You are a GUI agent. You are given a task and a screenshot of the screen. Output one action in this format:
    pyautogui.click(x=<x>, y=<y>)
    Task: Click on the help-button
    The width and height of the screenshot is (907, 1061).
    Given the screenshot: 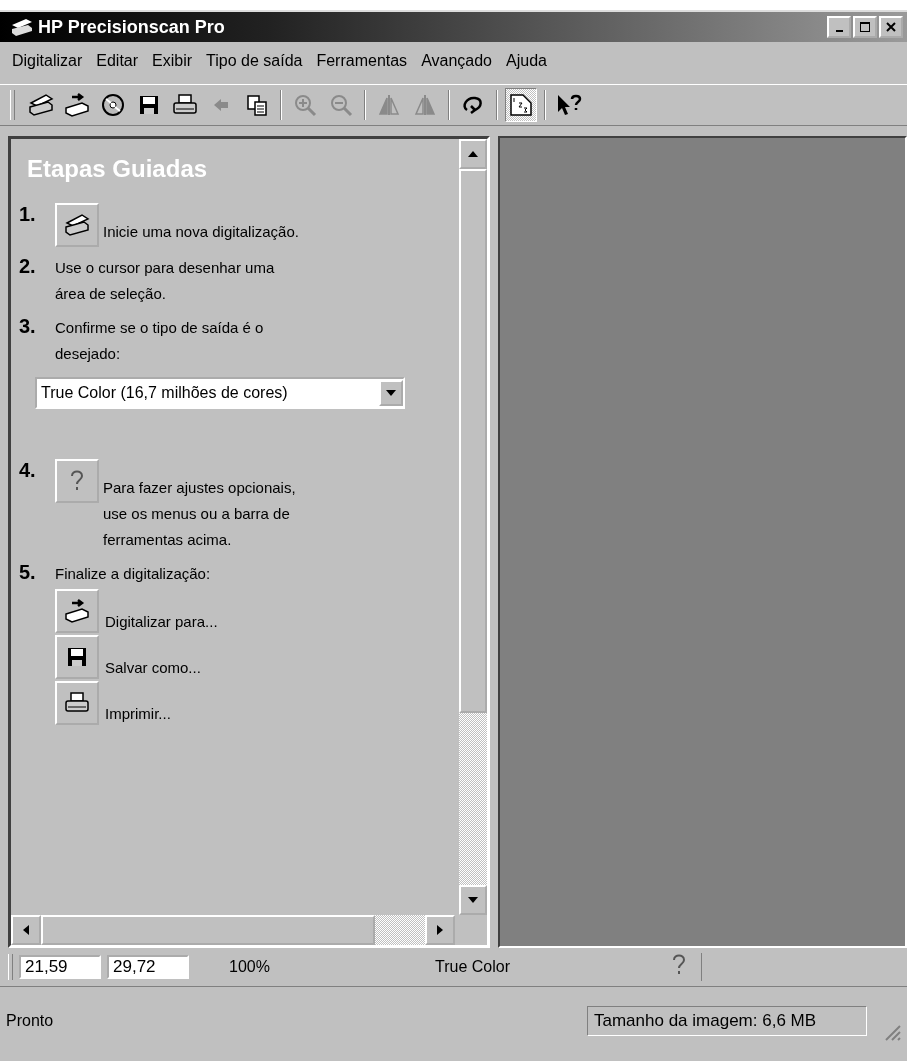 What is the action you would take?
    pyautogui.click(x=77, y=481)
    